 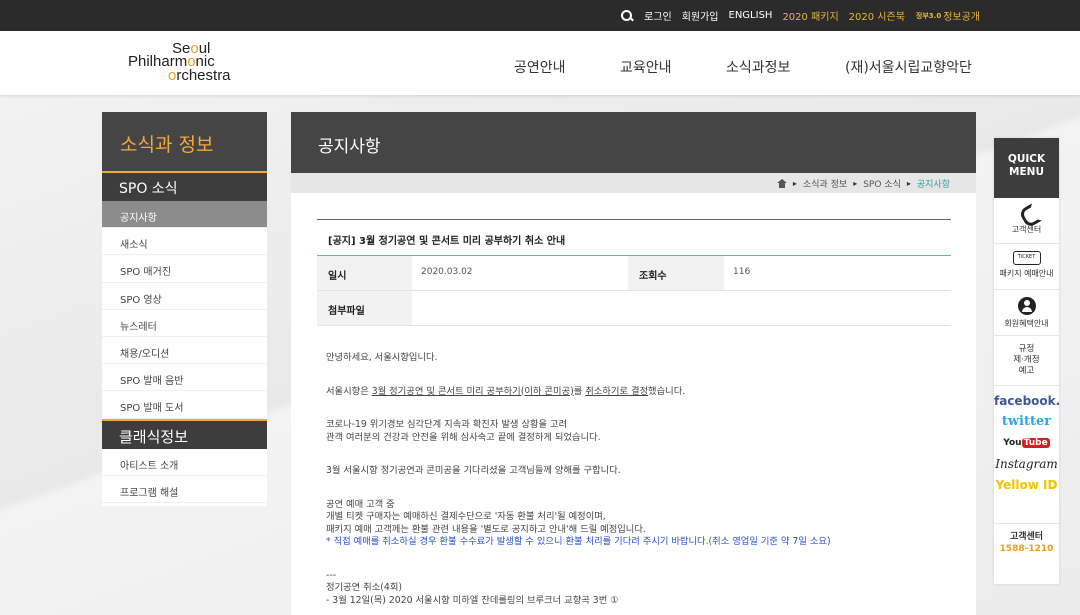 I want to click on post-meta-row: 일시 2020.03.02 조회수 116, so click(x=634, y=273).